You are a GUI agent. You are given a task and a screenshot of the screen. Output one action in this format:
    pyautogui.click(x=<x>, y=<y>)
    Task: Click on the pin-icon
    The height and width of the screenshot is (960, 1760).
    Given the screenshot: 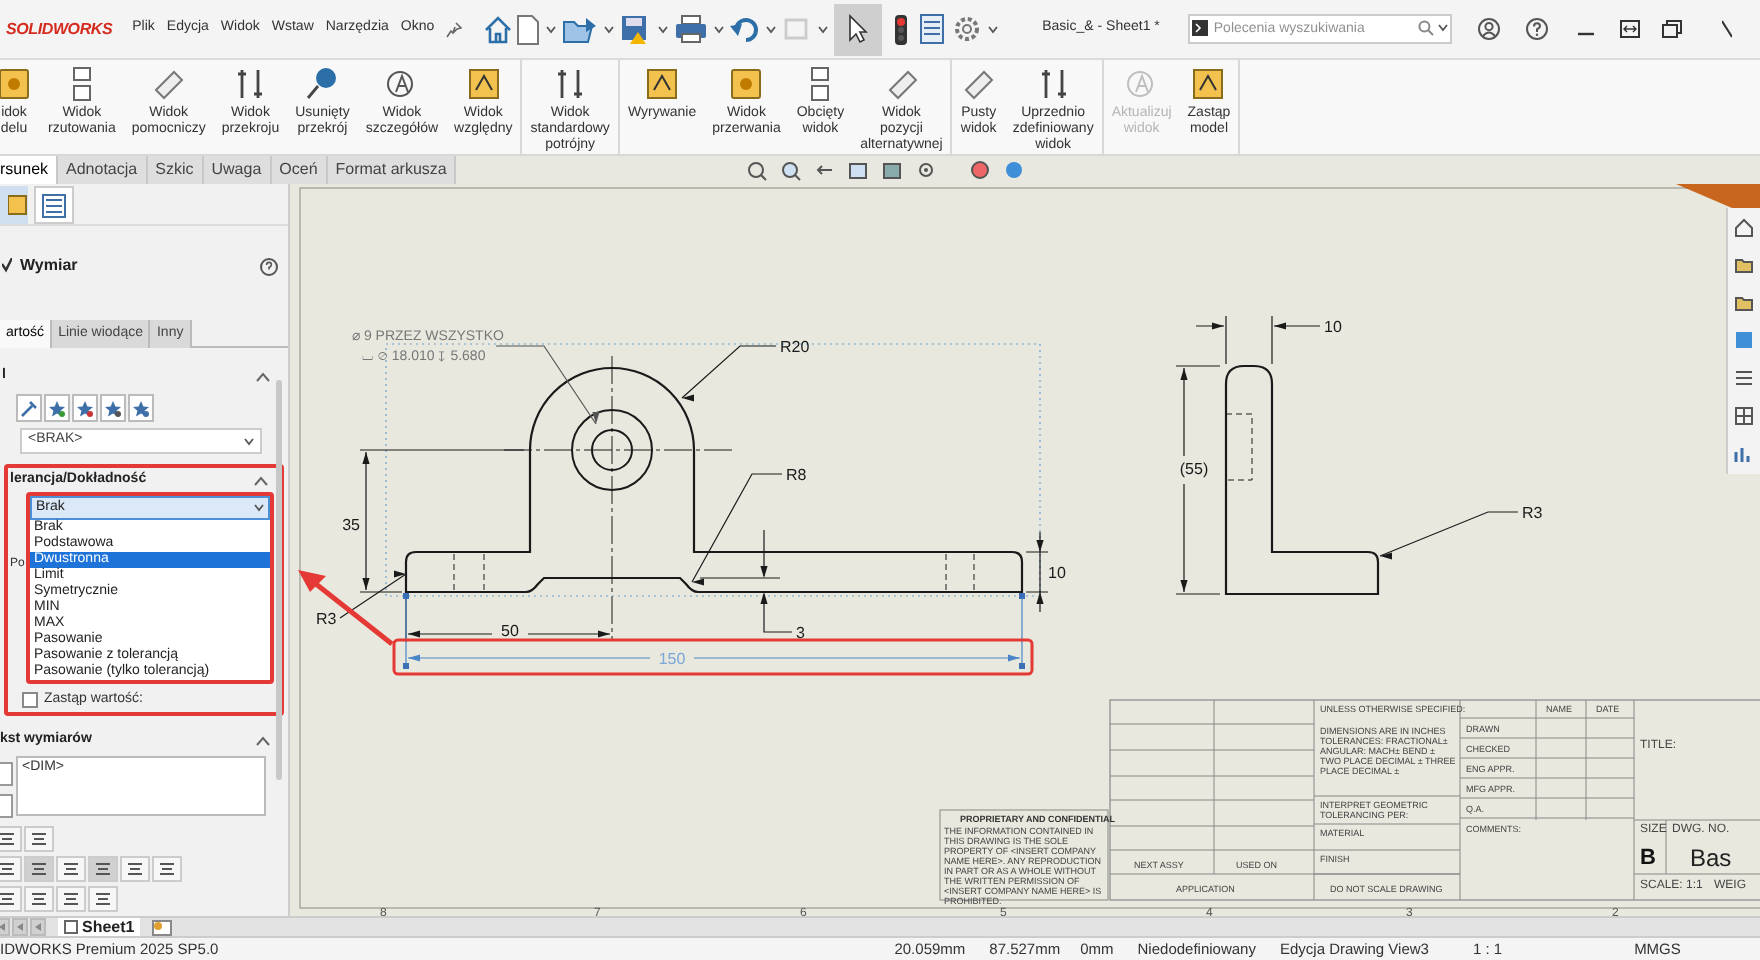 What is the action you would take?
    pyautogui.click(x=454, y=29)
    